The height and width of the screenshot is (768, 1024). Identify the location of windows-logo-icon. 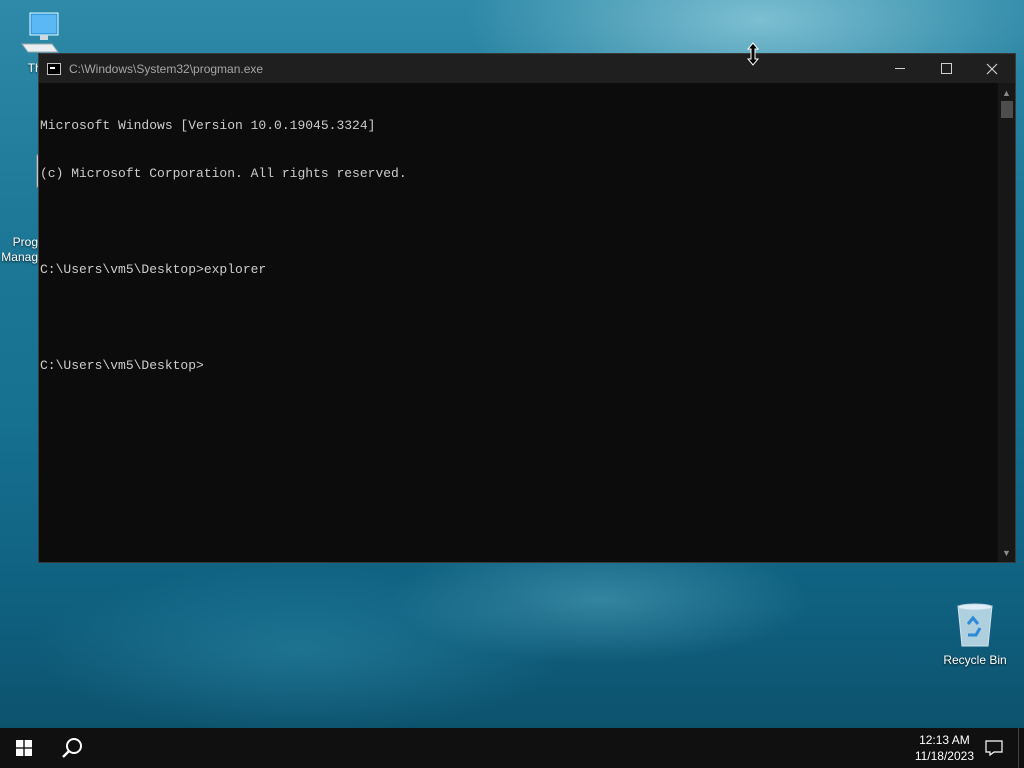
(24, 748).